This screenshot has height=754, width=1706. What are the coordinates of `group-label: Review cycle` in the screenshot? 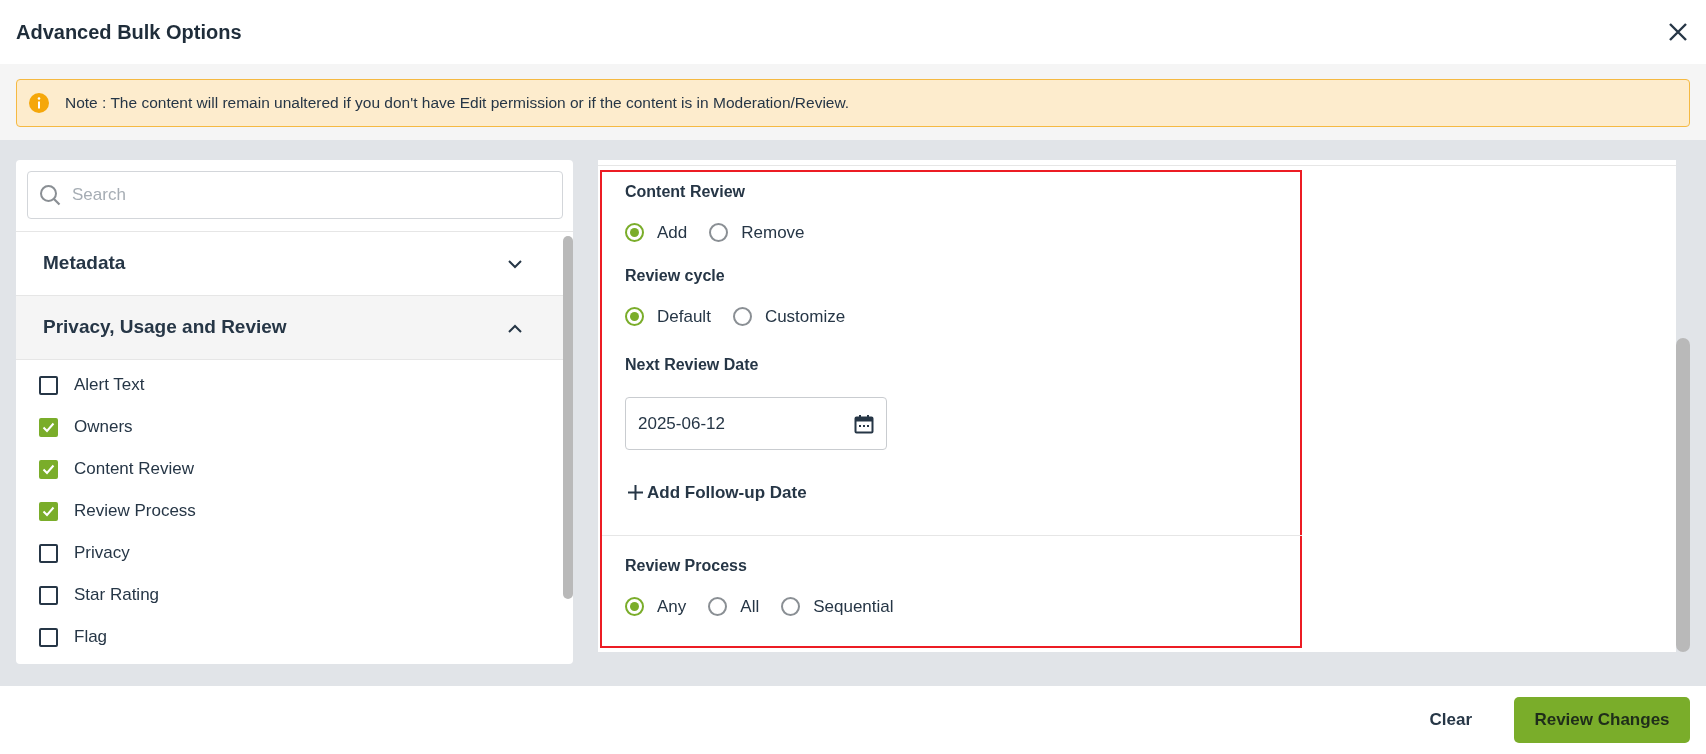 It's located at (675, 275).